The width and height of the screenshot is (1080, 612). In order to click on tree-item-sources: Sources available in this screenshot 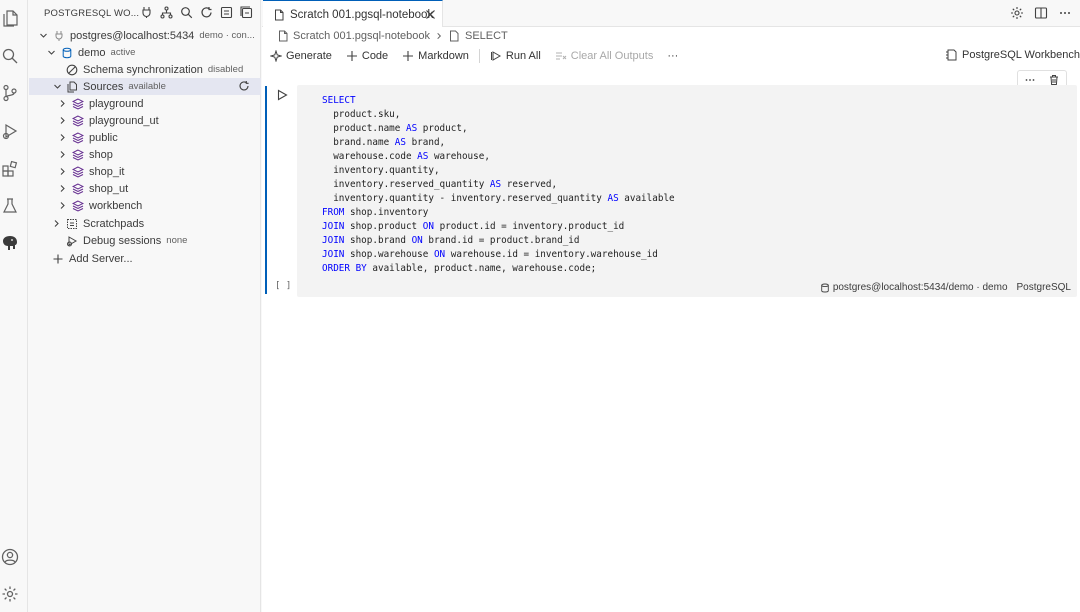, I will do `click(145, 86)`.